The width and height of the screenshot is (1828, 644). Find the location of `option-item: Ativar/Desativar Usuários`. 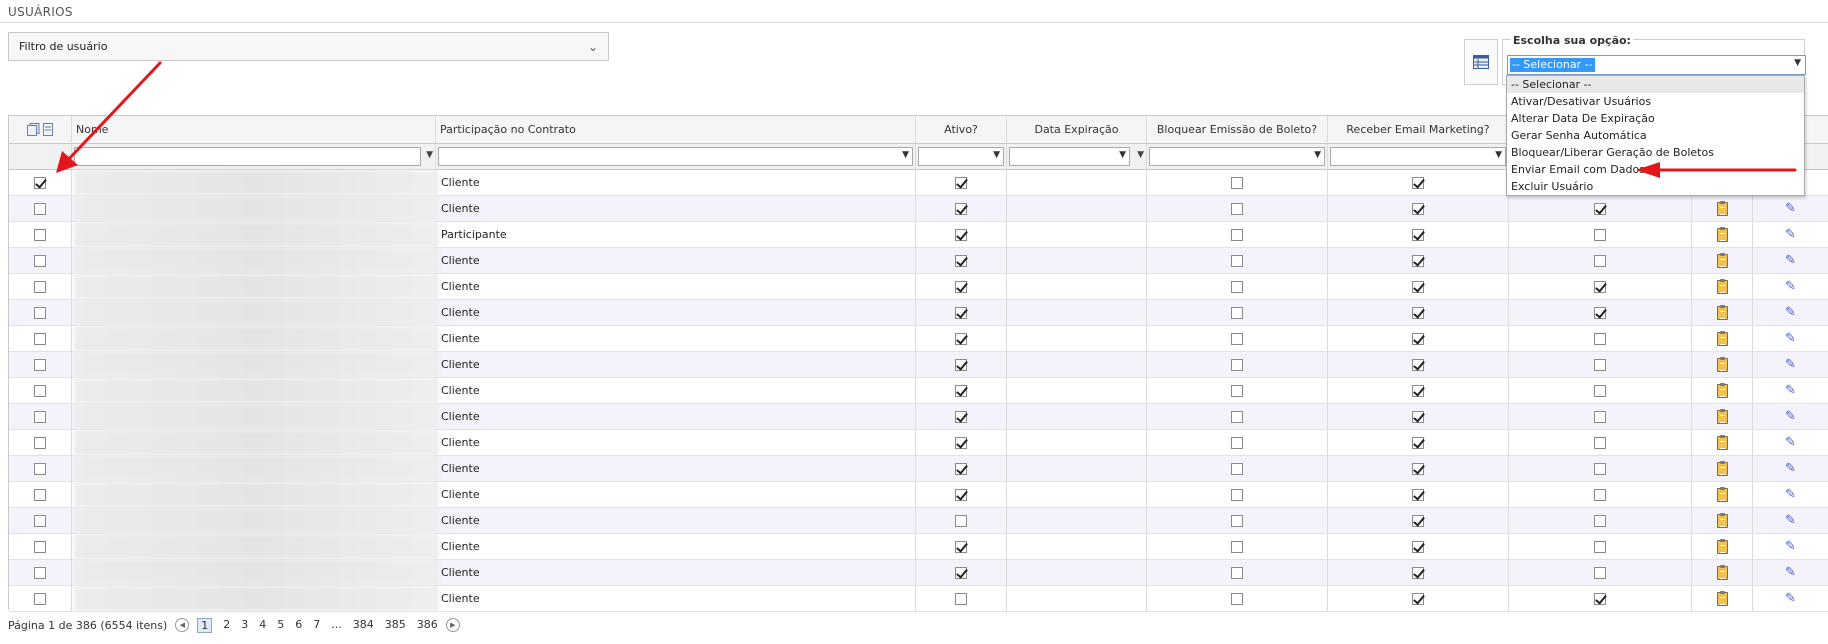

option-item: Ativar/Desativar Usuários is located at coordinates (1655, 101).